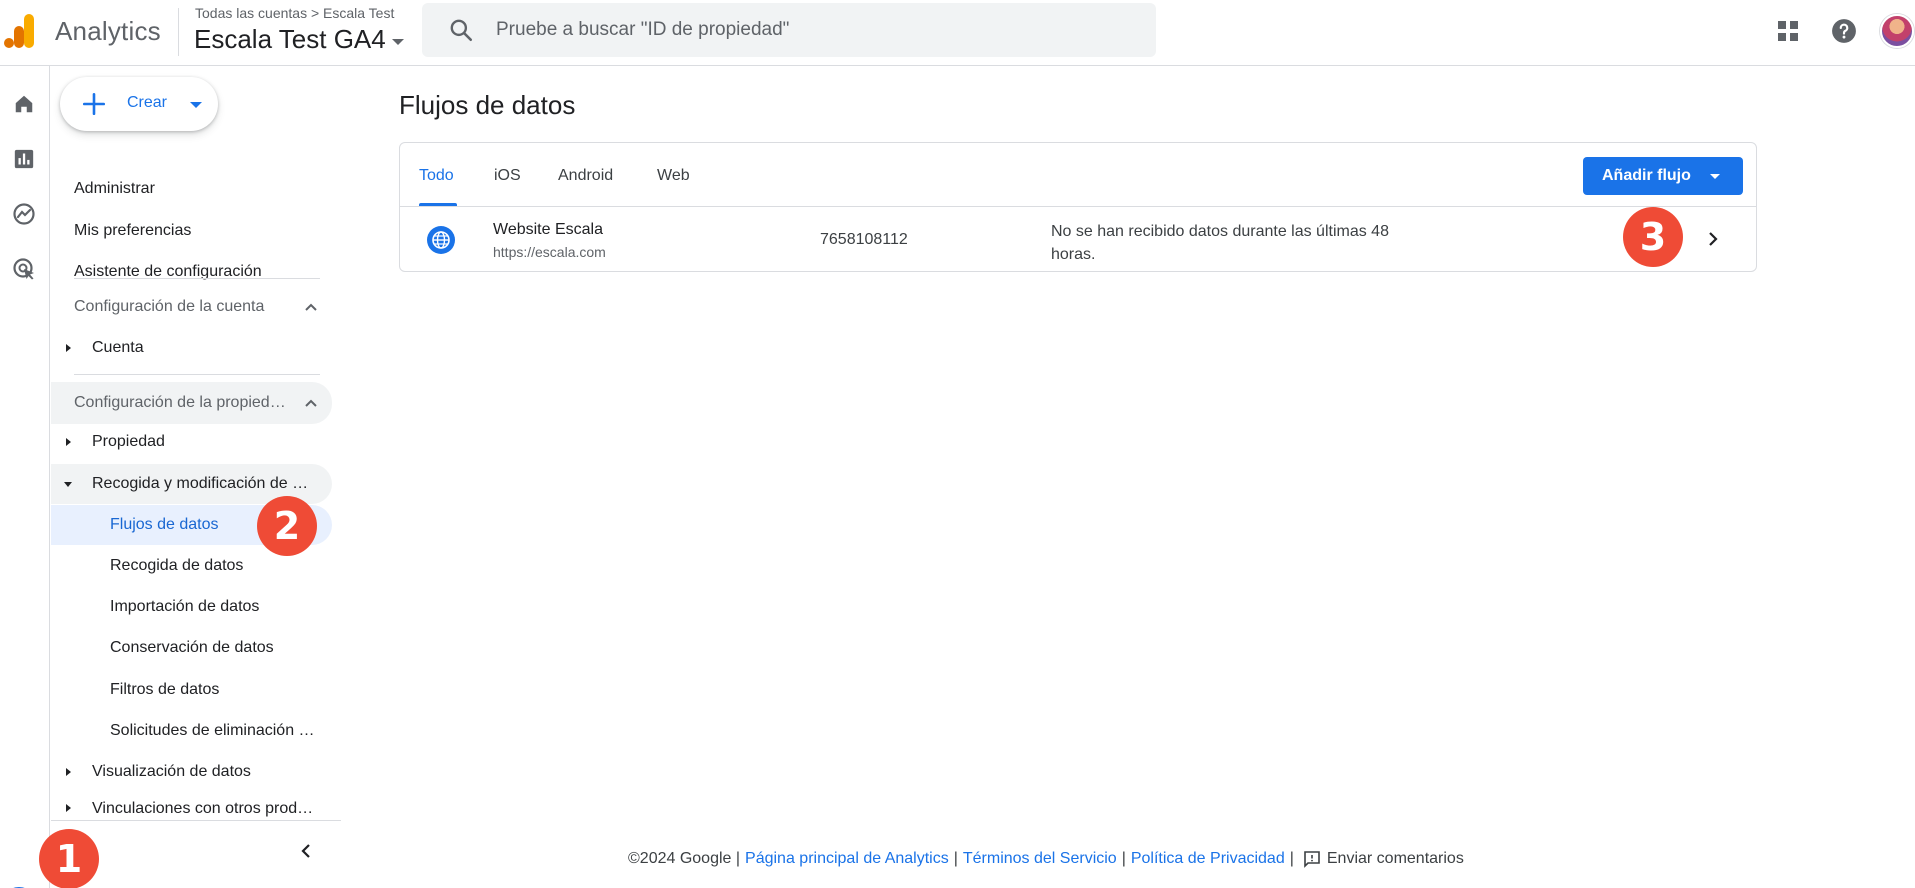 The height and width of the screenshot is (888, 1915). I want to click on feedback-icon, so click(1312, 859).